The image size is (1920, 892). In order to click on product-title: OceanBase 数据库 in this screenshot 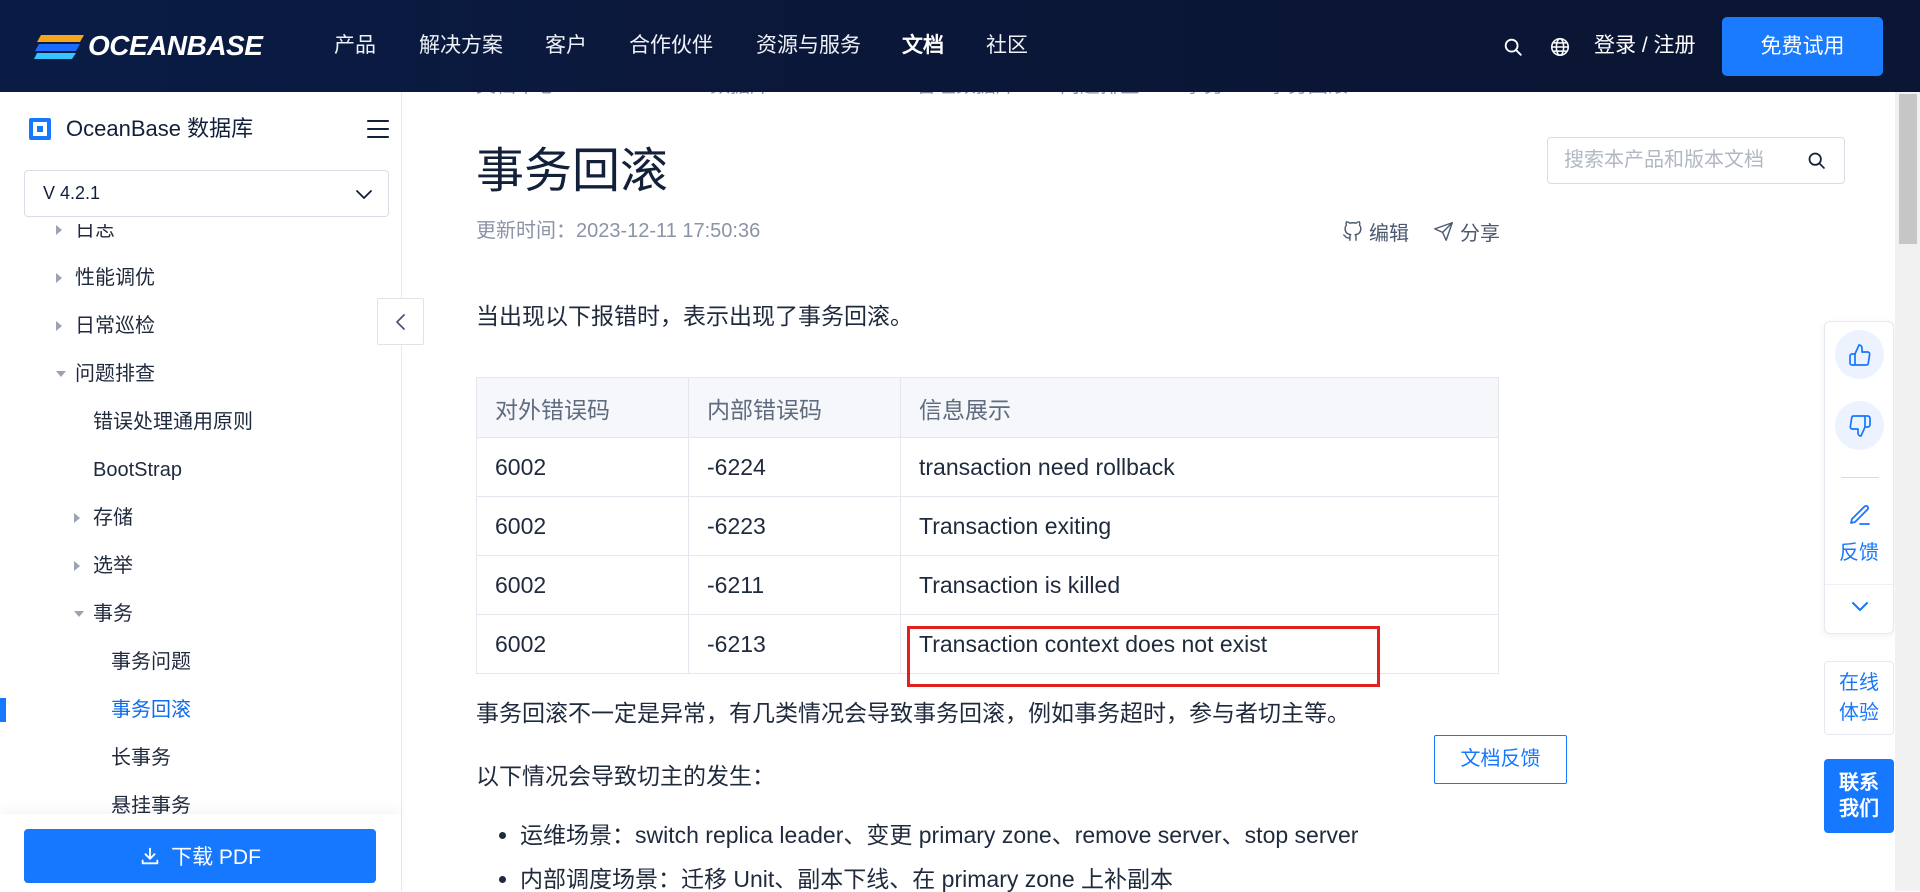, I will do `click(159, 129)`.